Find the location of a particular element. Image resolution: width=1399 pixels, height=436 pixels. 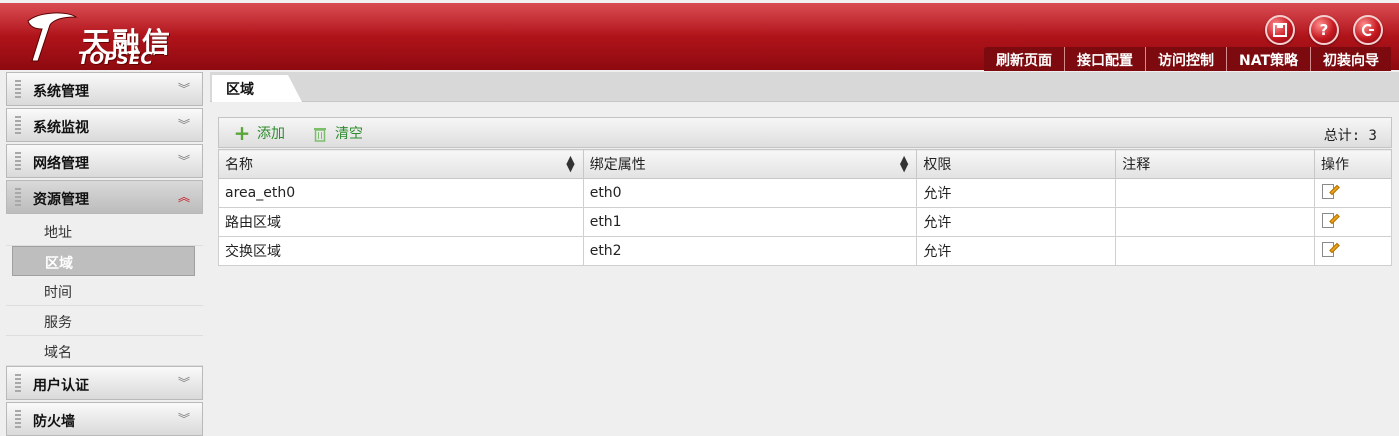

header-icons: ? is located at coordinates (1324, 30).